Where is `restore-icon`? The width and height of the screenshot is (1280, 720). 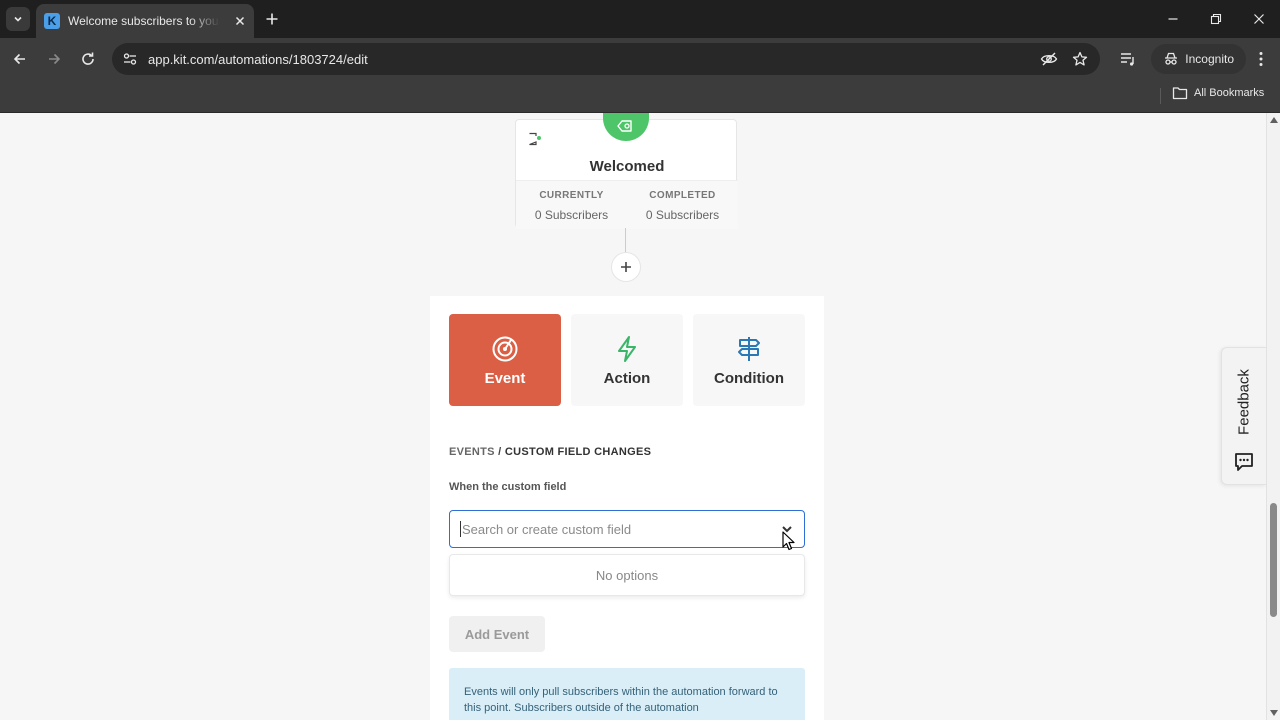 restore-icon is located at coordinates (1215, 19).